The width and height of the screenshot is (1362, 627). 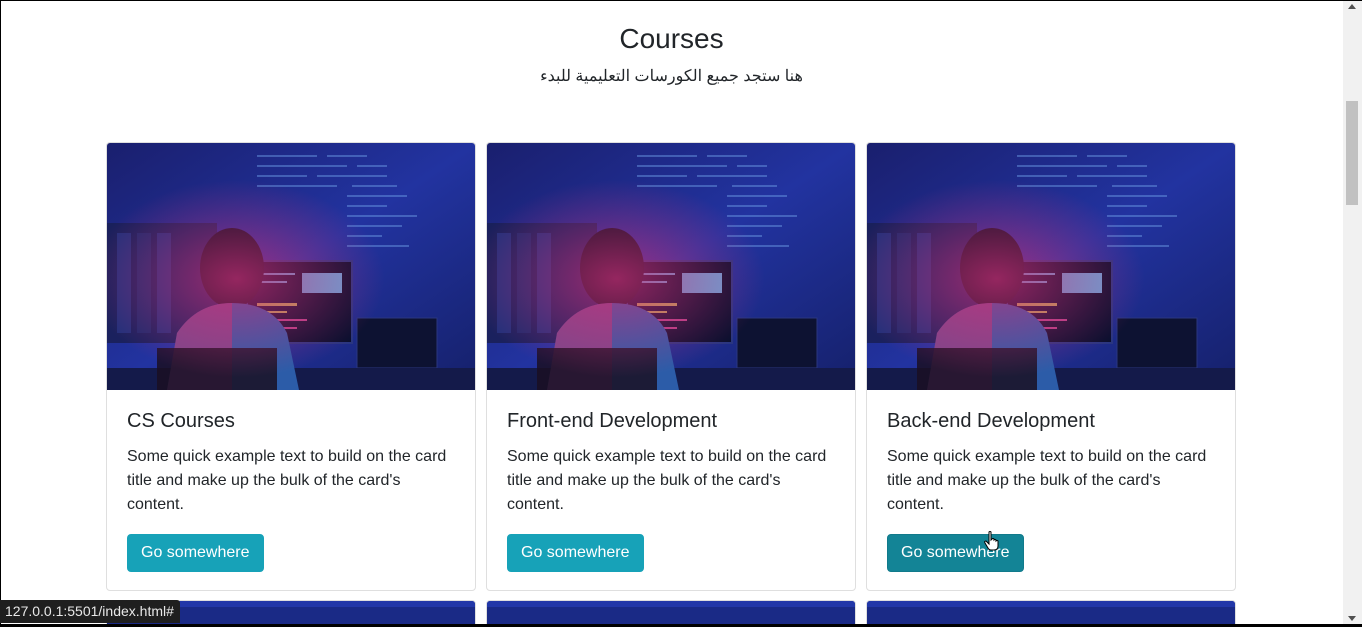 I want to click on page-subtitle: هنا ستجد جميع الكورسات التعليمية للبدء, so click(x=671, y=76).